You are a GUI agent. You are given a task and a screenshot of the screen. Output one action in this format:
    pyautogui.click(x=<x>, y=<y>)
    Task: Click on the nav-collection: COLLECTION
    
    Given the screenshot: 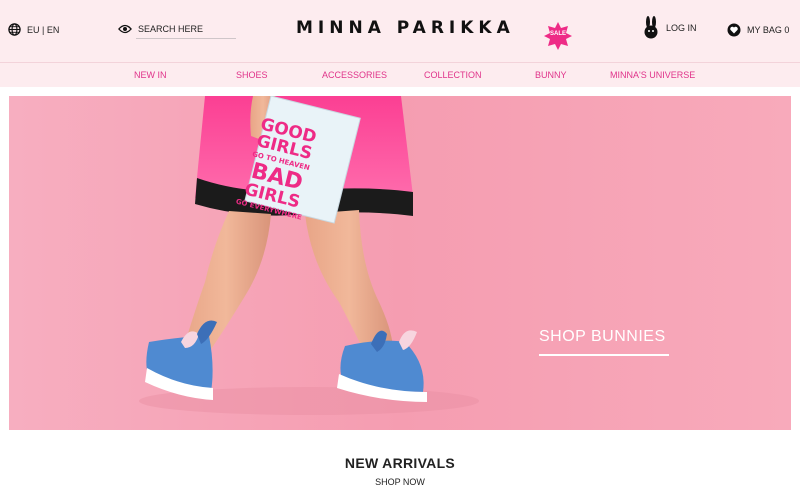 What is the action you would take?
    pyautogui.click(x=453, y=75)
    